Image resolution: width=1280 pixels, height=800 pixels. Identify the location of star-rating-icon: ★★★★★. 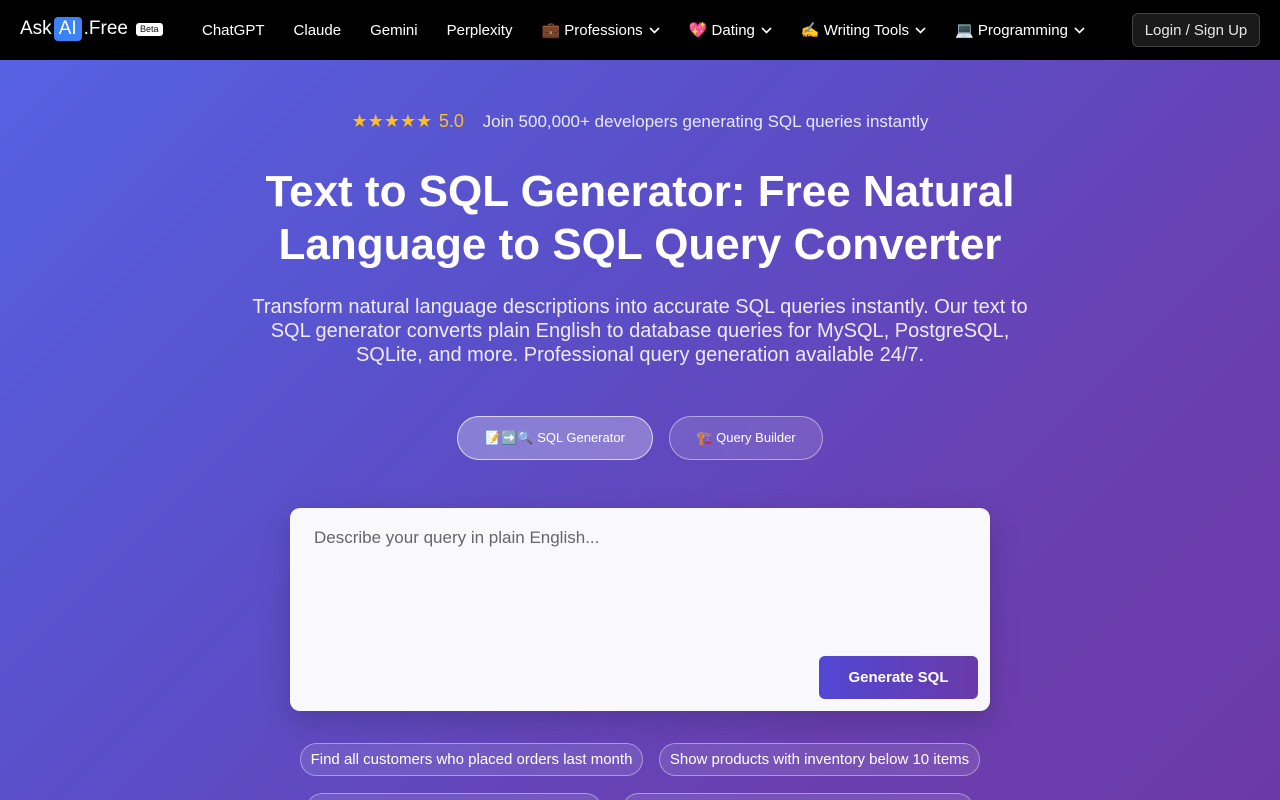
(392, 121).